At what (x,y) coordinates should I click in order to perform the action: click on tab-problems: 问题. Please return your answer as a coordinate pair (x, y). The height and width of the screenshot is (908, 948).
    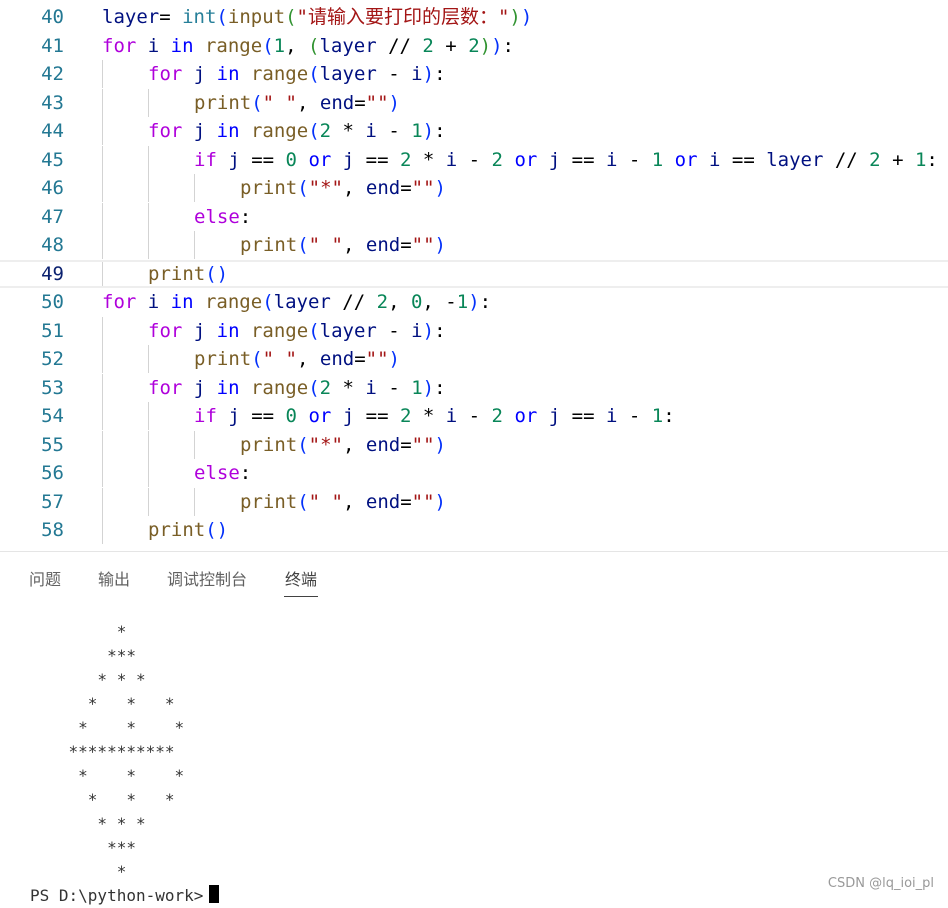
    Looking at the image, I should click on (45, 581).